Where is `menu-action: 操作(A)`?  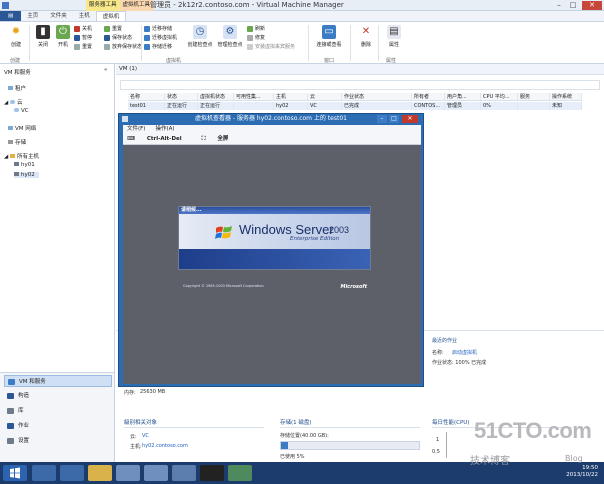 menu-action: 操作(A) is located at coordinates (164, 129).